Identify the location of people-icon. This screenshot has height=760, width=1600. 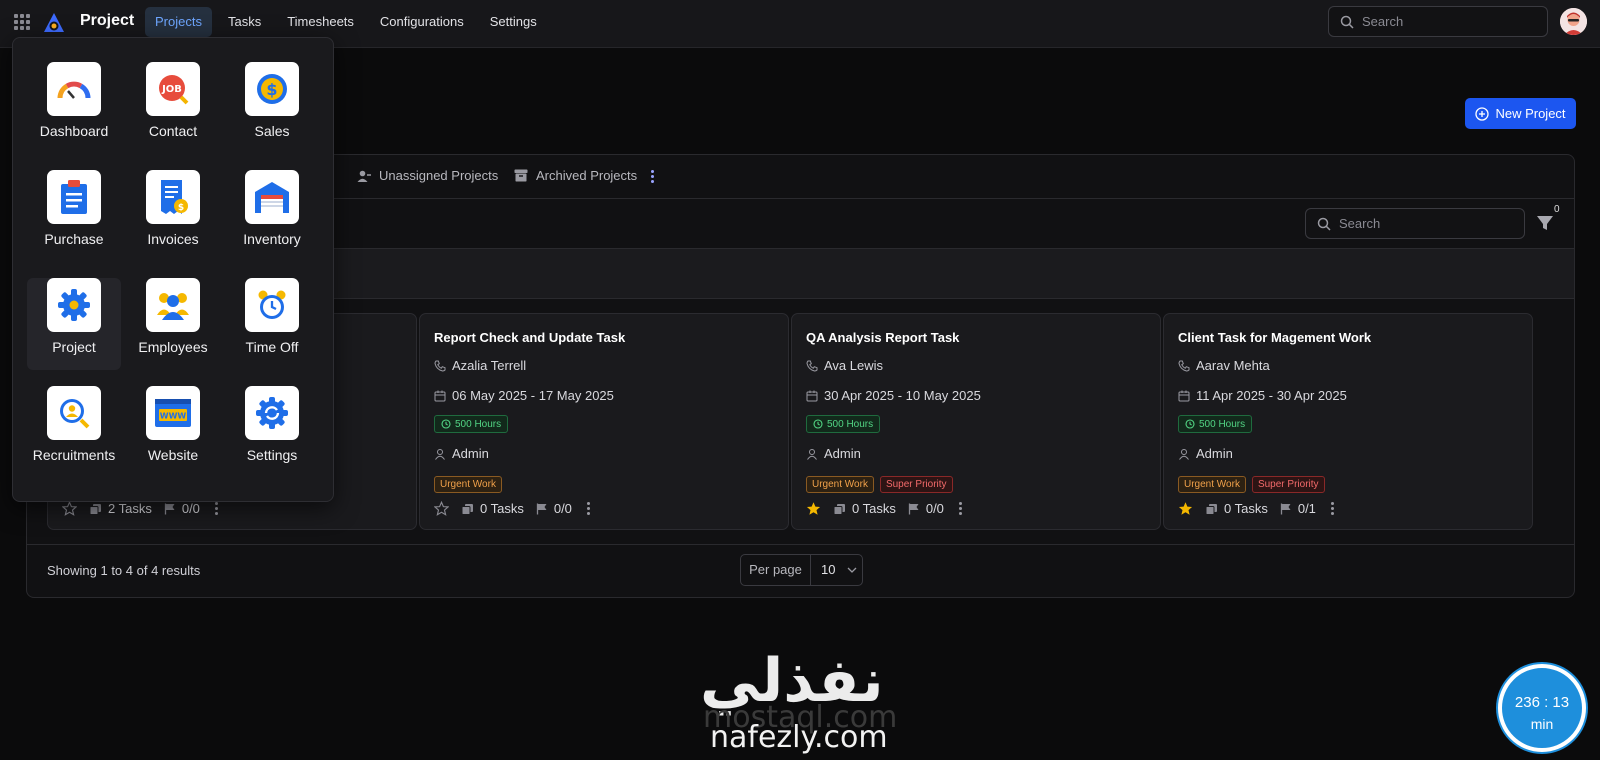
(173, 305).